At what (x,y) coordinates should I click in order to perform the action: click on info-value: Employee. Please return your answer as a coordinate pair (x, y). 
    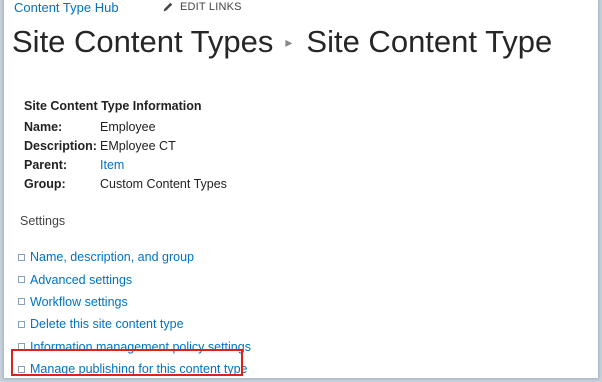
    Looking at the image, I should click on (128, 127).